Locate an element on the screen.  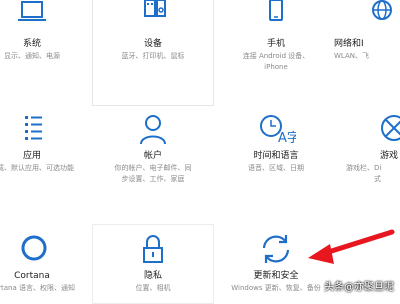
annotation-arrow is located at coordinates (351, 246).